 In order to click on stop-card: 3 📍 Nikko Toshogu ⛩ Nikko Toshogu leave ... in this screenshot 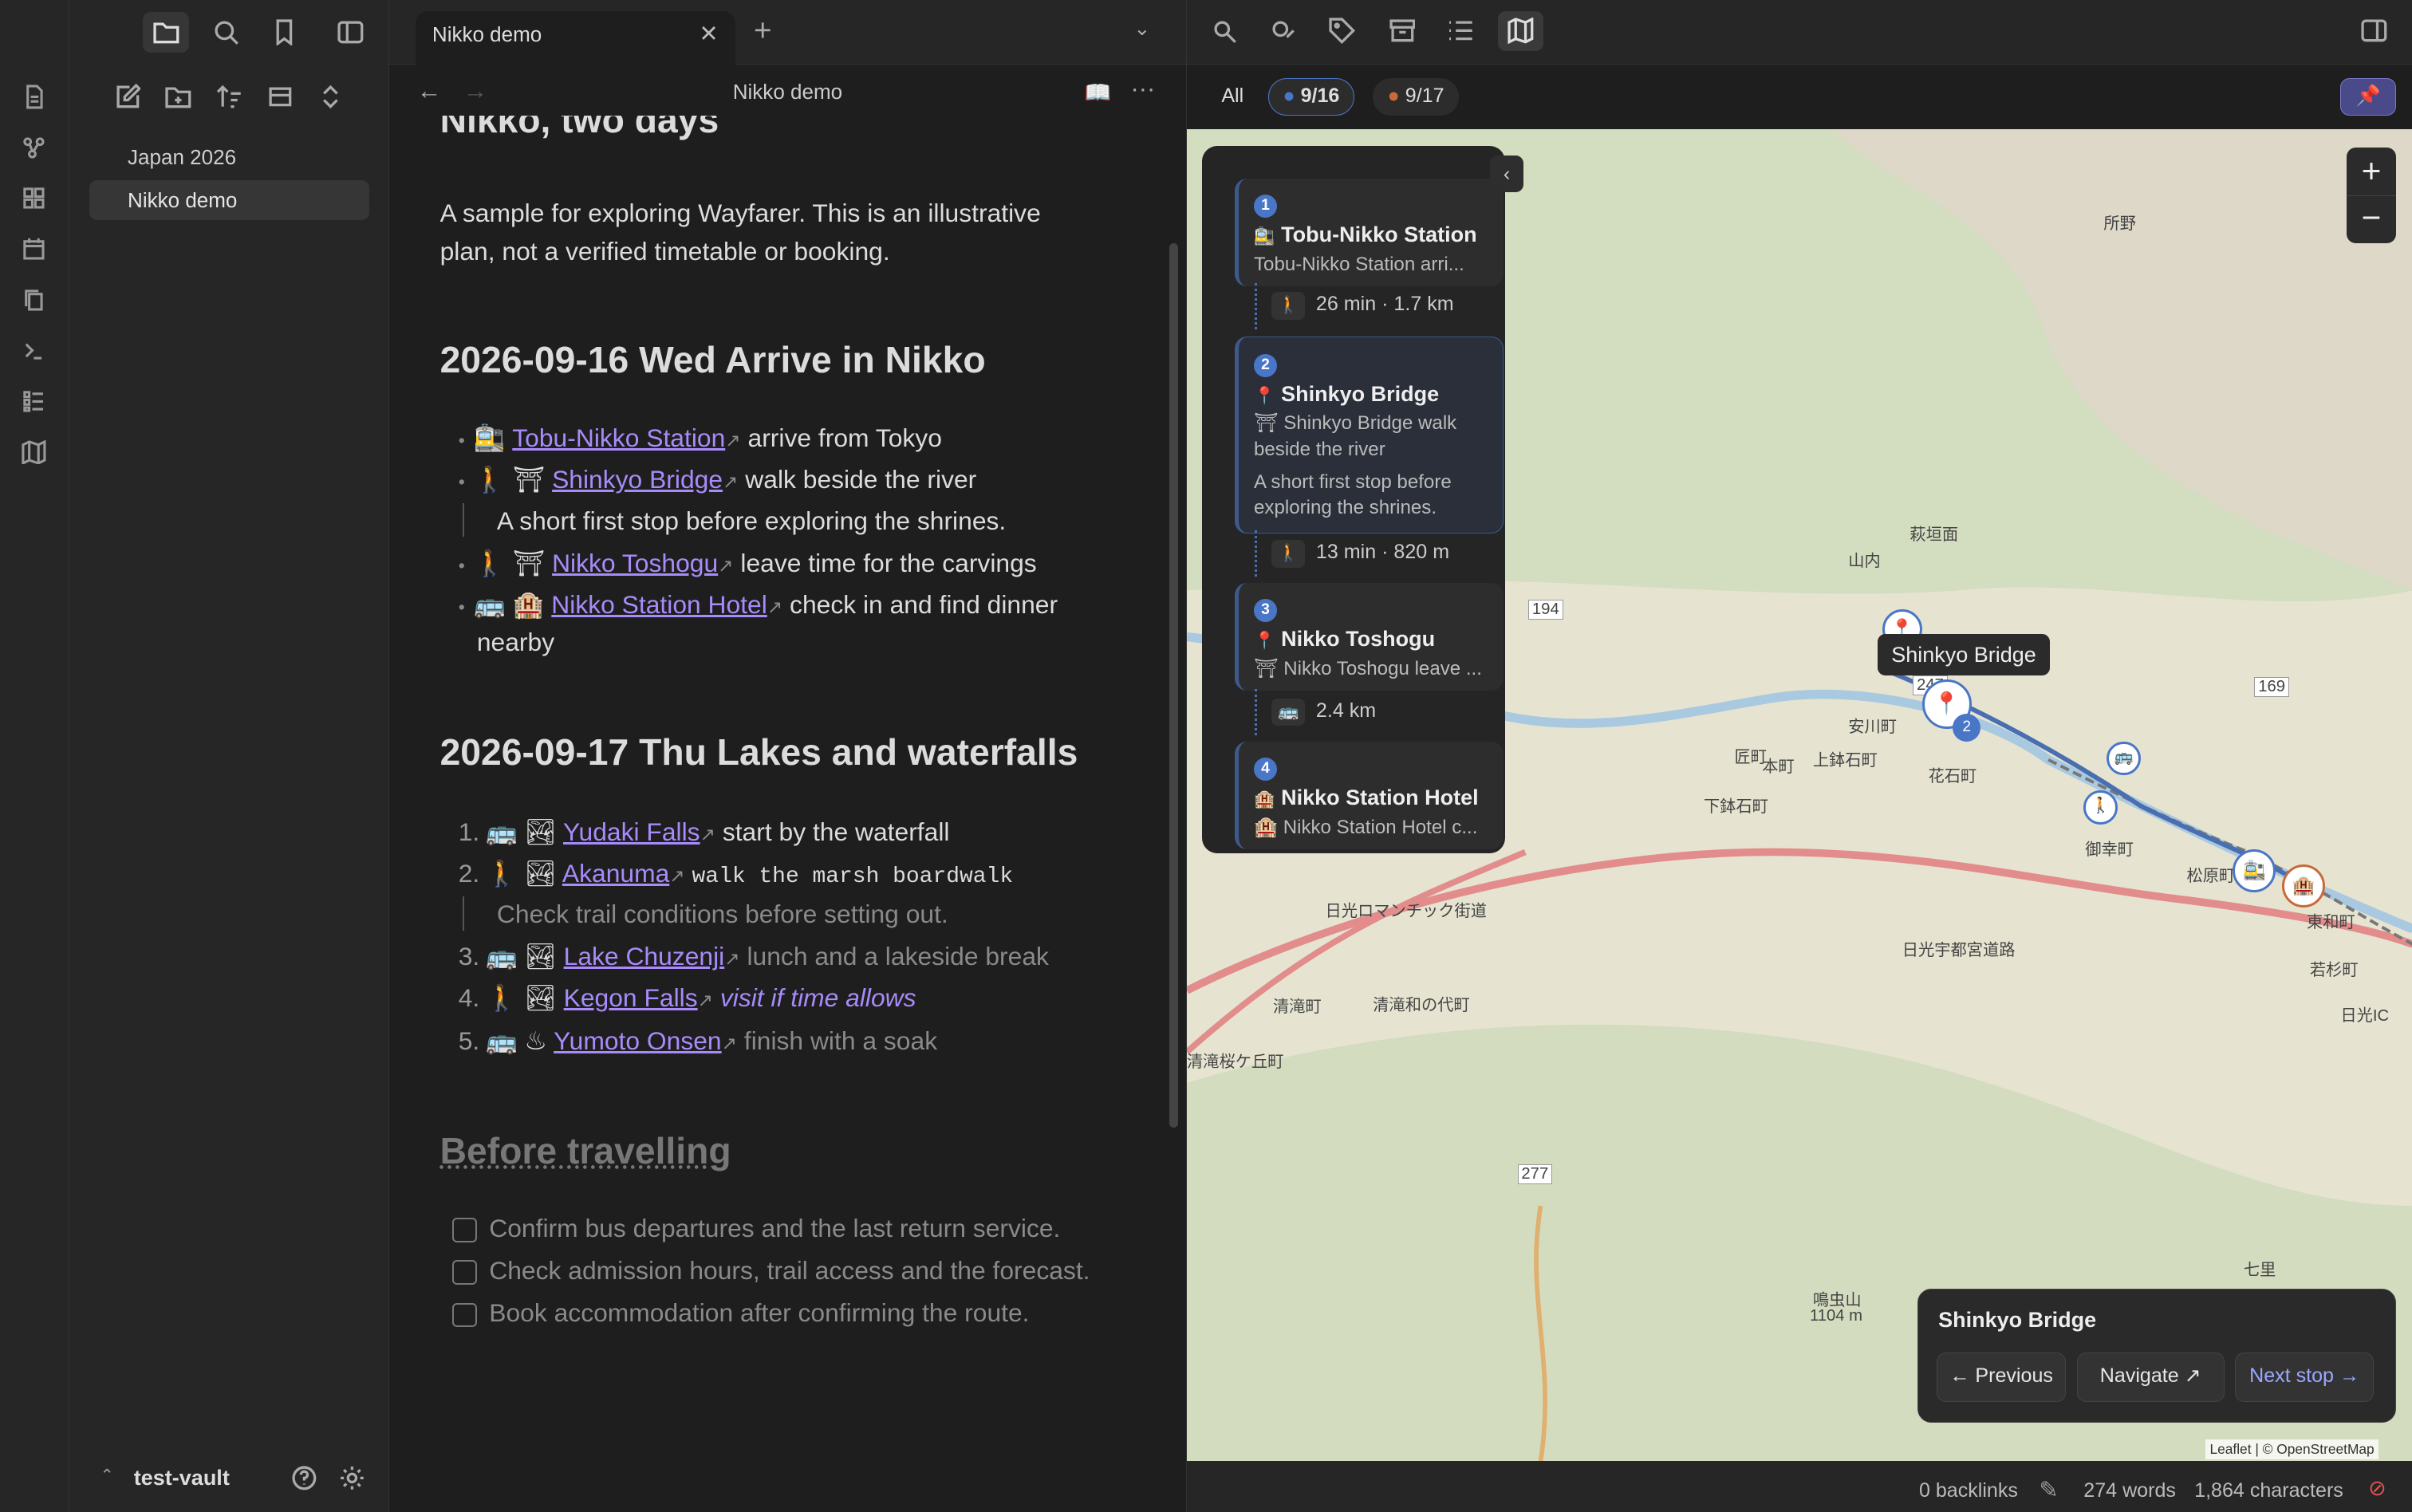, I will do `click(1369, 636)`.